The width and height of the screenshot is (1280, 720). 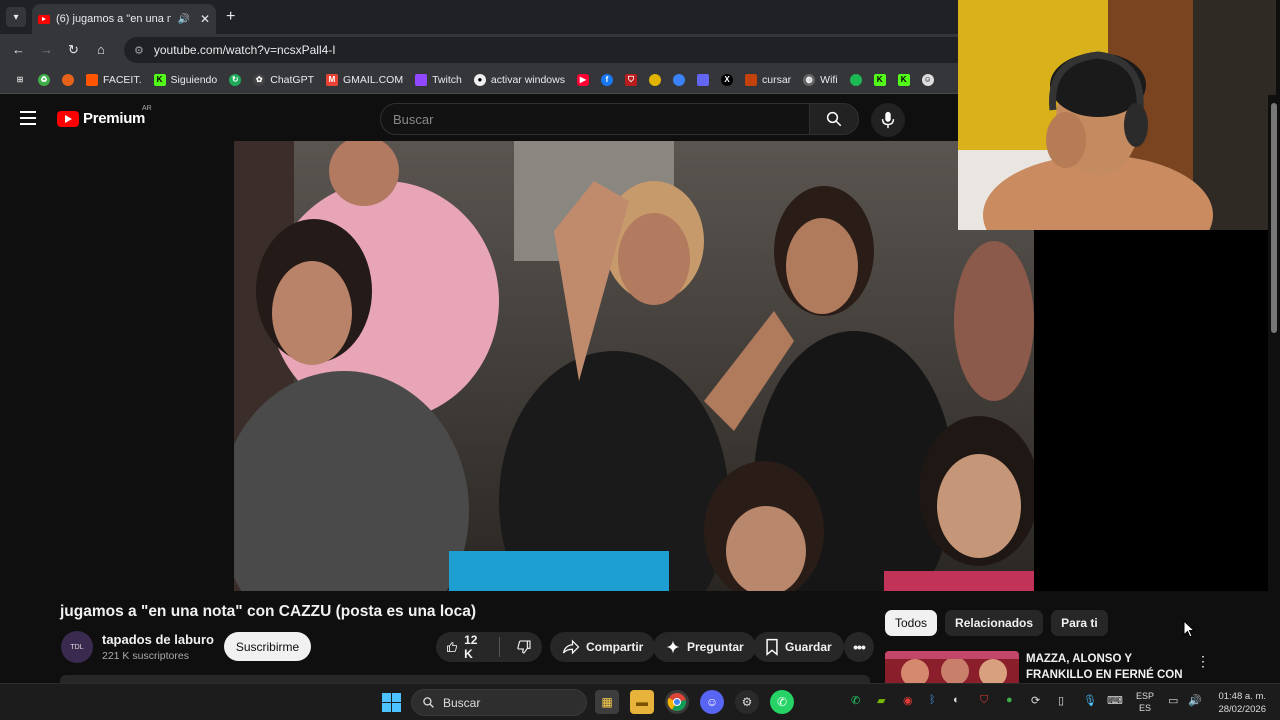 I want to click on bookmark-cursar: cursar, so click(x=768, y=80).